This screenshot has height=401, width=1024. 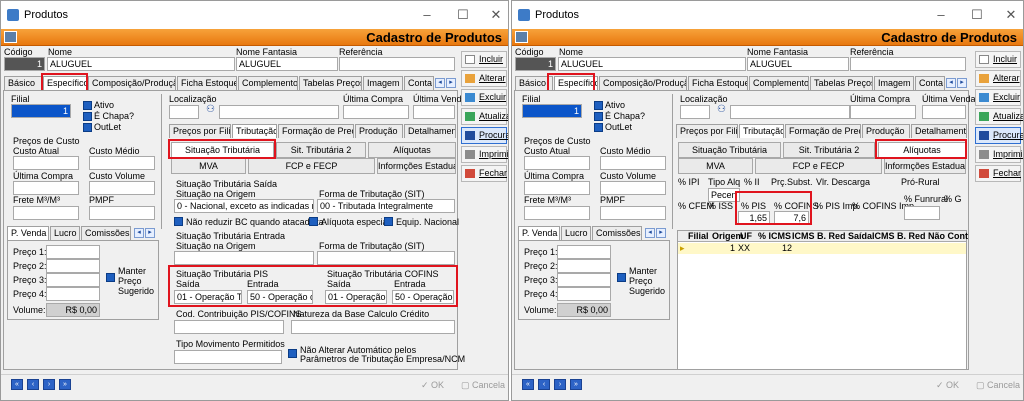 I want to click on aliquota-especial-checkbox, so click(x=313, y=221).